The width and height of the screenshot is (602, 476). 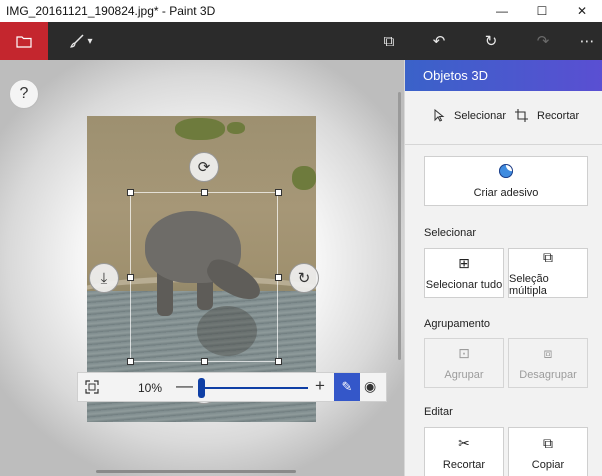 What do you see at coordinates (548, 353) in the screenshot?
I see `ungroup-icon: ⧈` at bounding box center [548, 353].